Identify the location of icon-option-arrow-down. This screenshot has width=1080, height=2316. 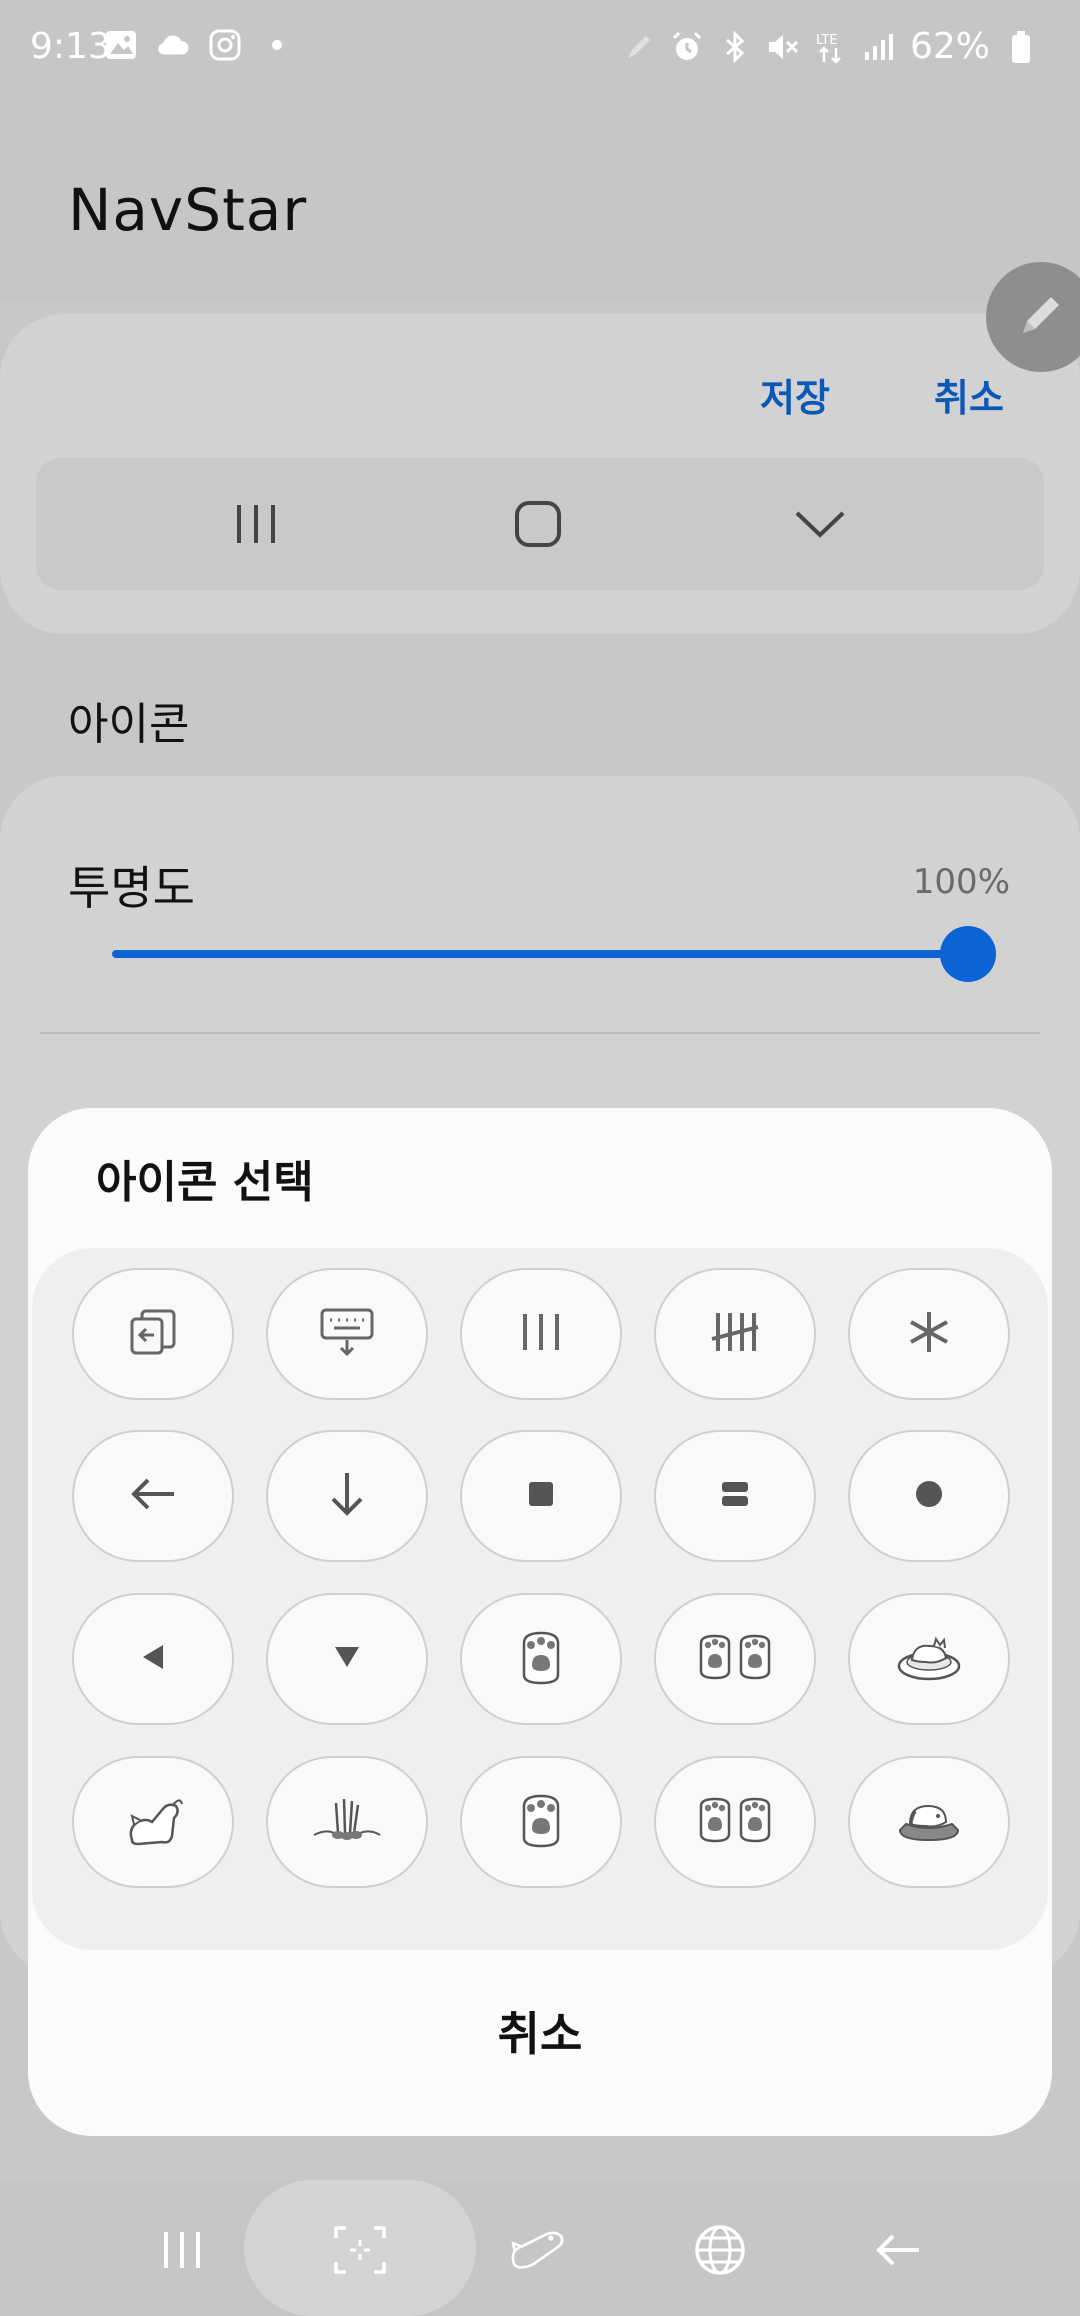
(347, 1496).